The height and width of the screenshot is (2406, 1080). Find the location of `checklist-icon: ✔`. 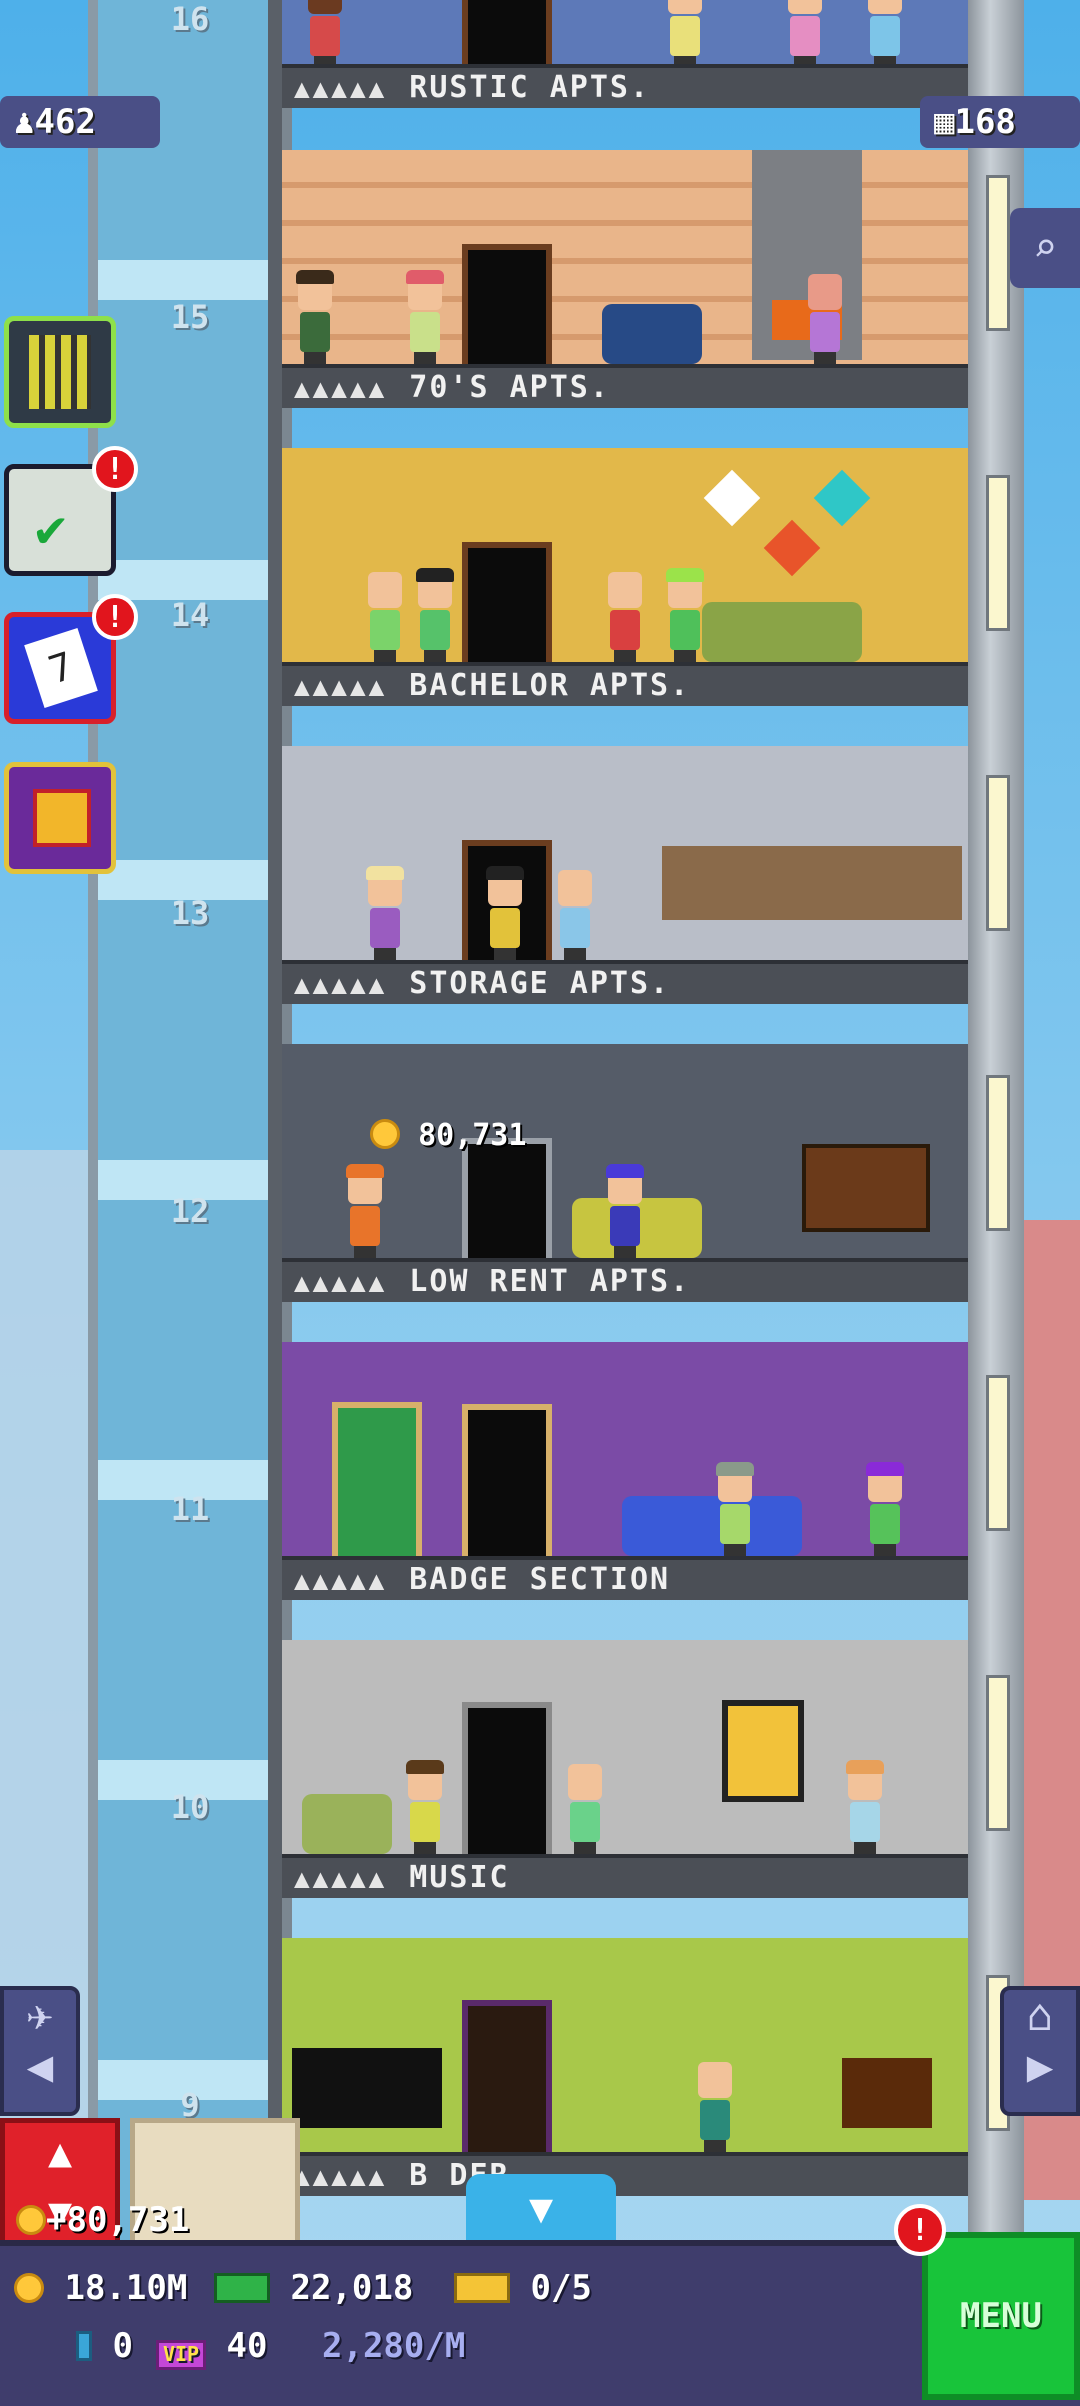

checklist-icon: ✔ is located at coordinates (51, 529).